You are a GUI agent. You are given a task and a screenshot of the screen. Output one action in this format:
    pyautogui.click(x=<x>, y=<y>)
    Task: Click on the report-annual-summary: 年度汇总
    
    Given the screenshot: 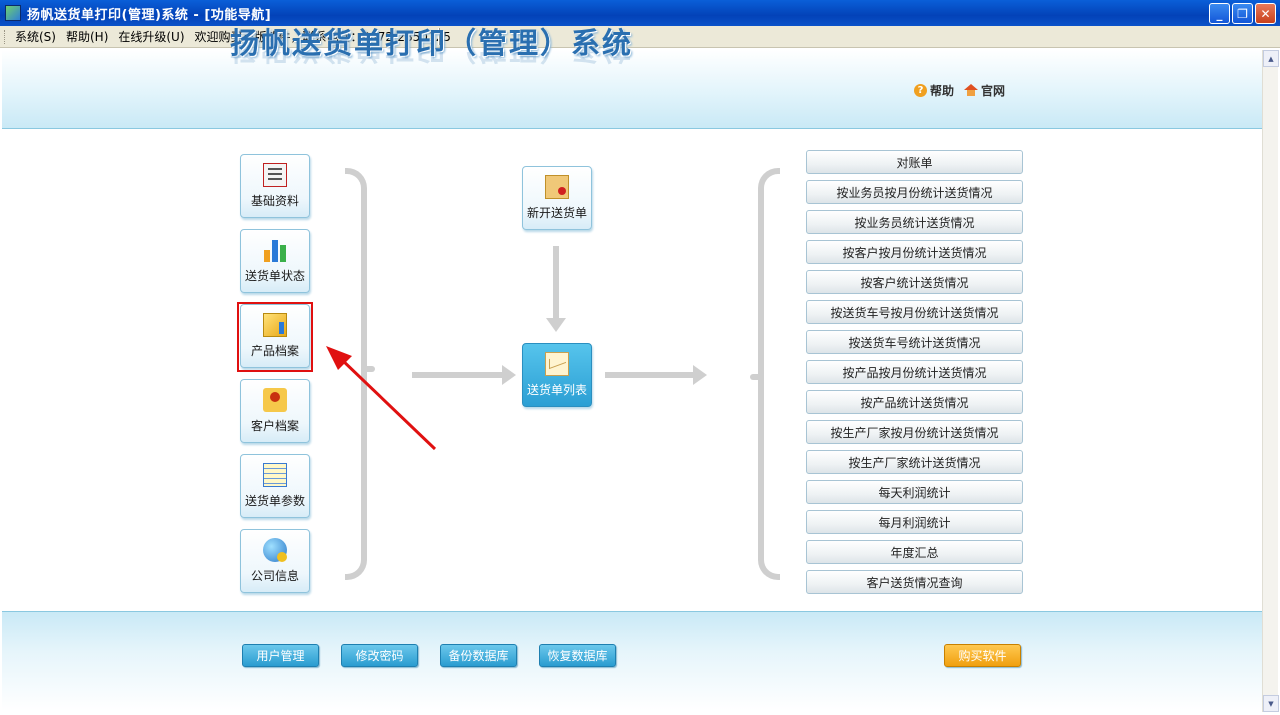 What is the action you would take?
    pyautogui.click(x=914, y=552)
    